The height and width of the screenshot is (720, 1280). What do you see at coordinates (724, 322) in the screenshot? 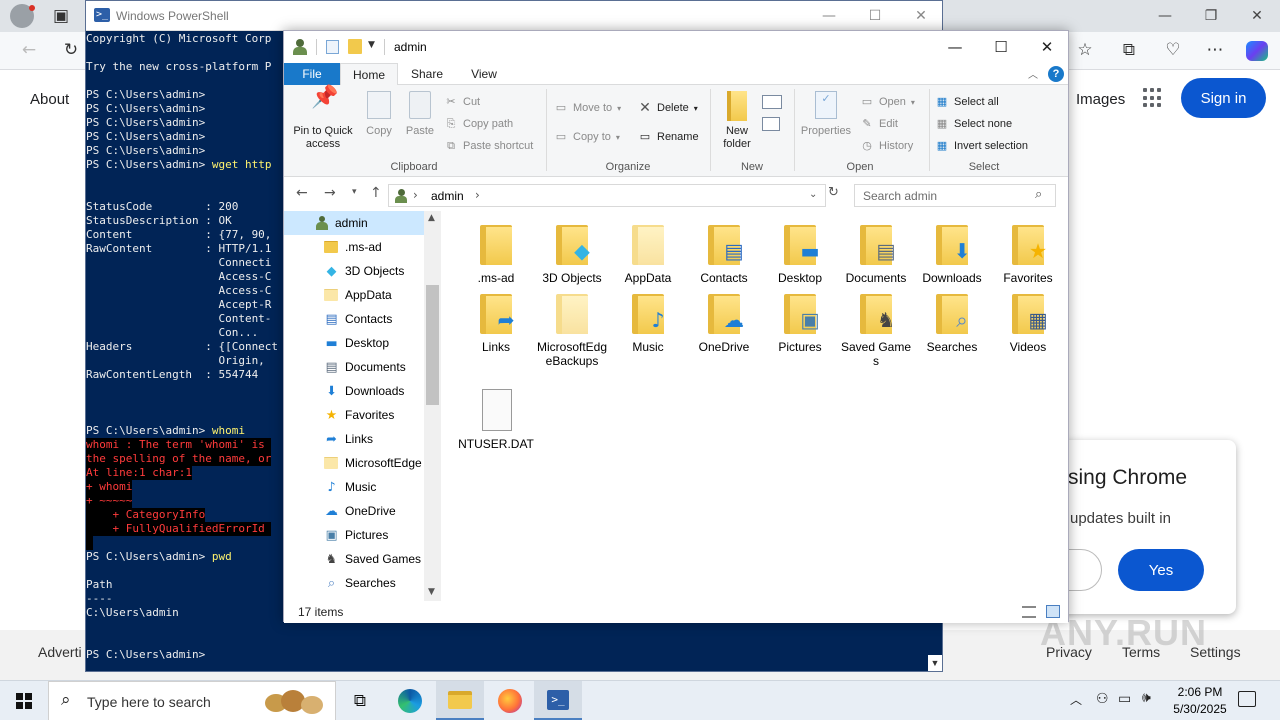
I see `file-item-onedrive: ☁ OneDrive` at bounding box center [724, 322].